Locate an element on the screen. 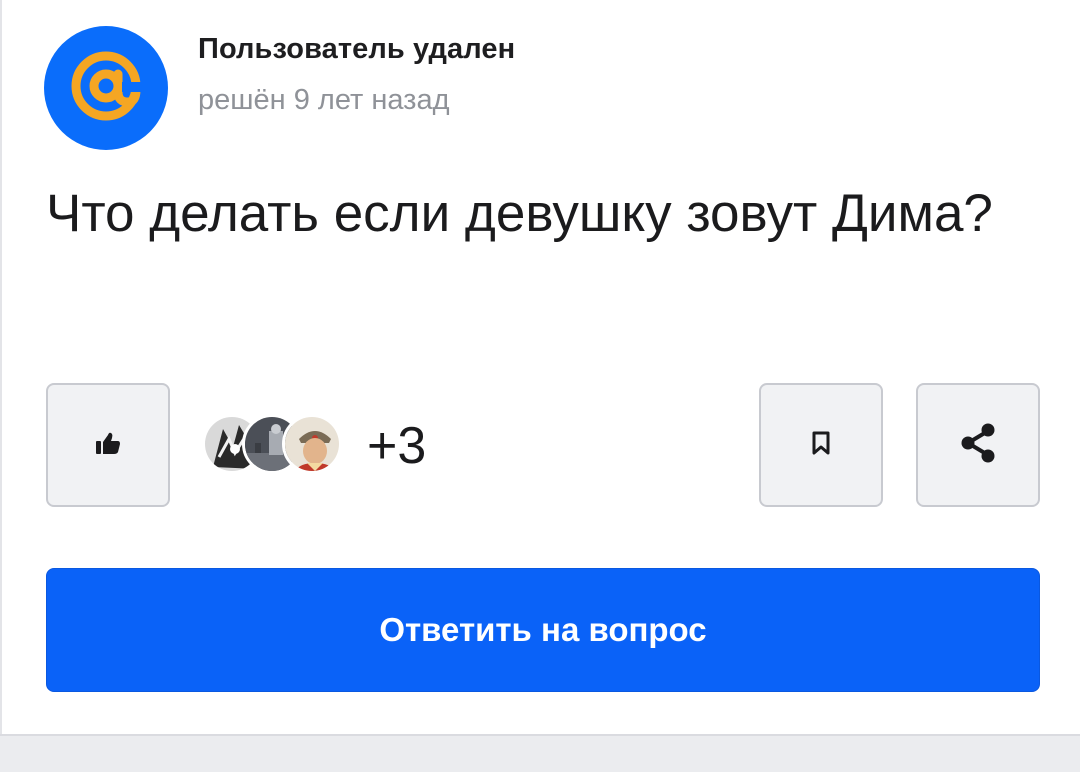 The width and height of the screenshot is (1080, 772). share-icon is located at coordinates (978, 445).